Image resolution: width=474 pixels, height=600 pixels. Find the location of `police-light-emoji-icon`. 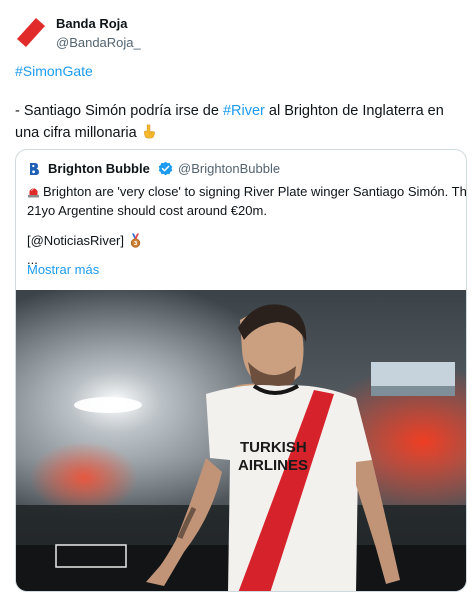

police-light-emoji-icon is located at coordinates (33, 193).